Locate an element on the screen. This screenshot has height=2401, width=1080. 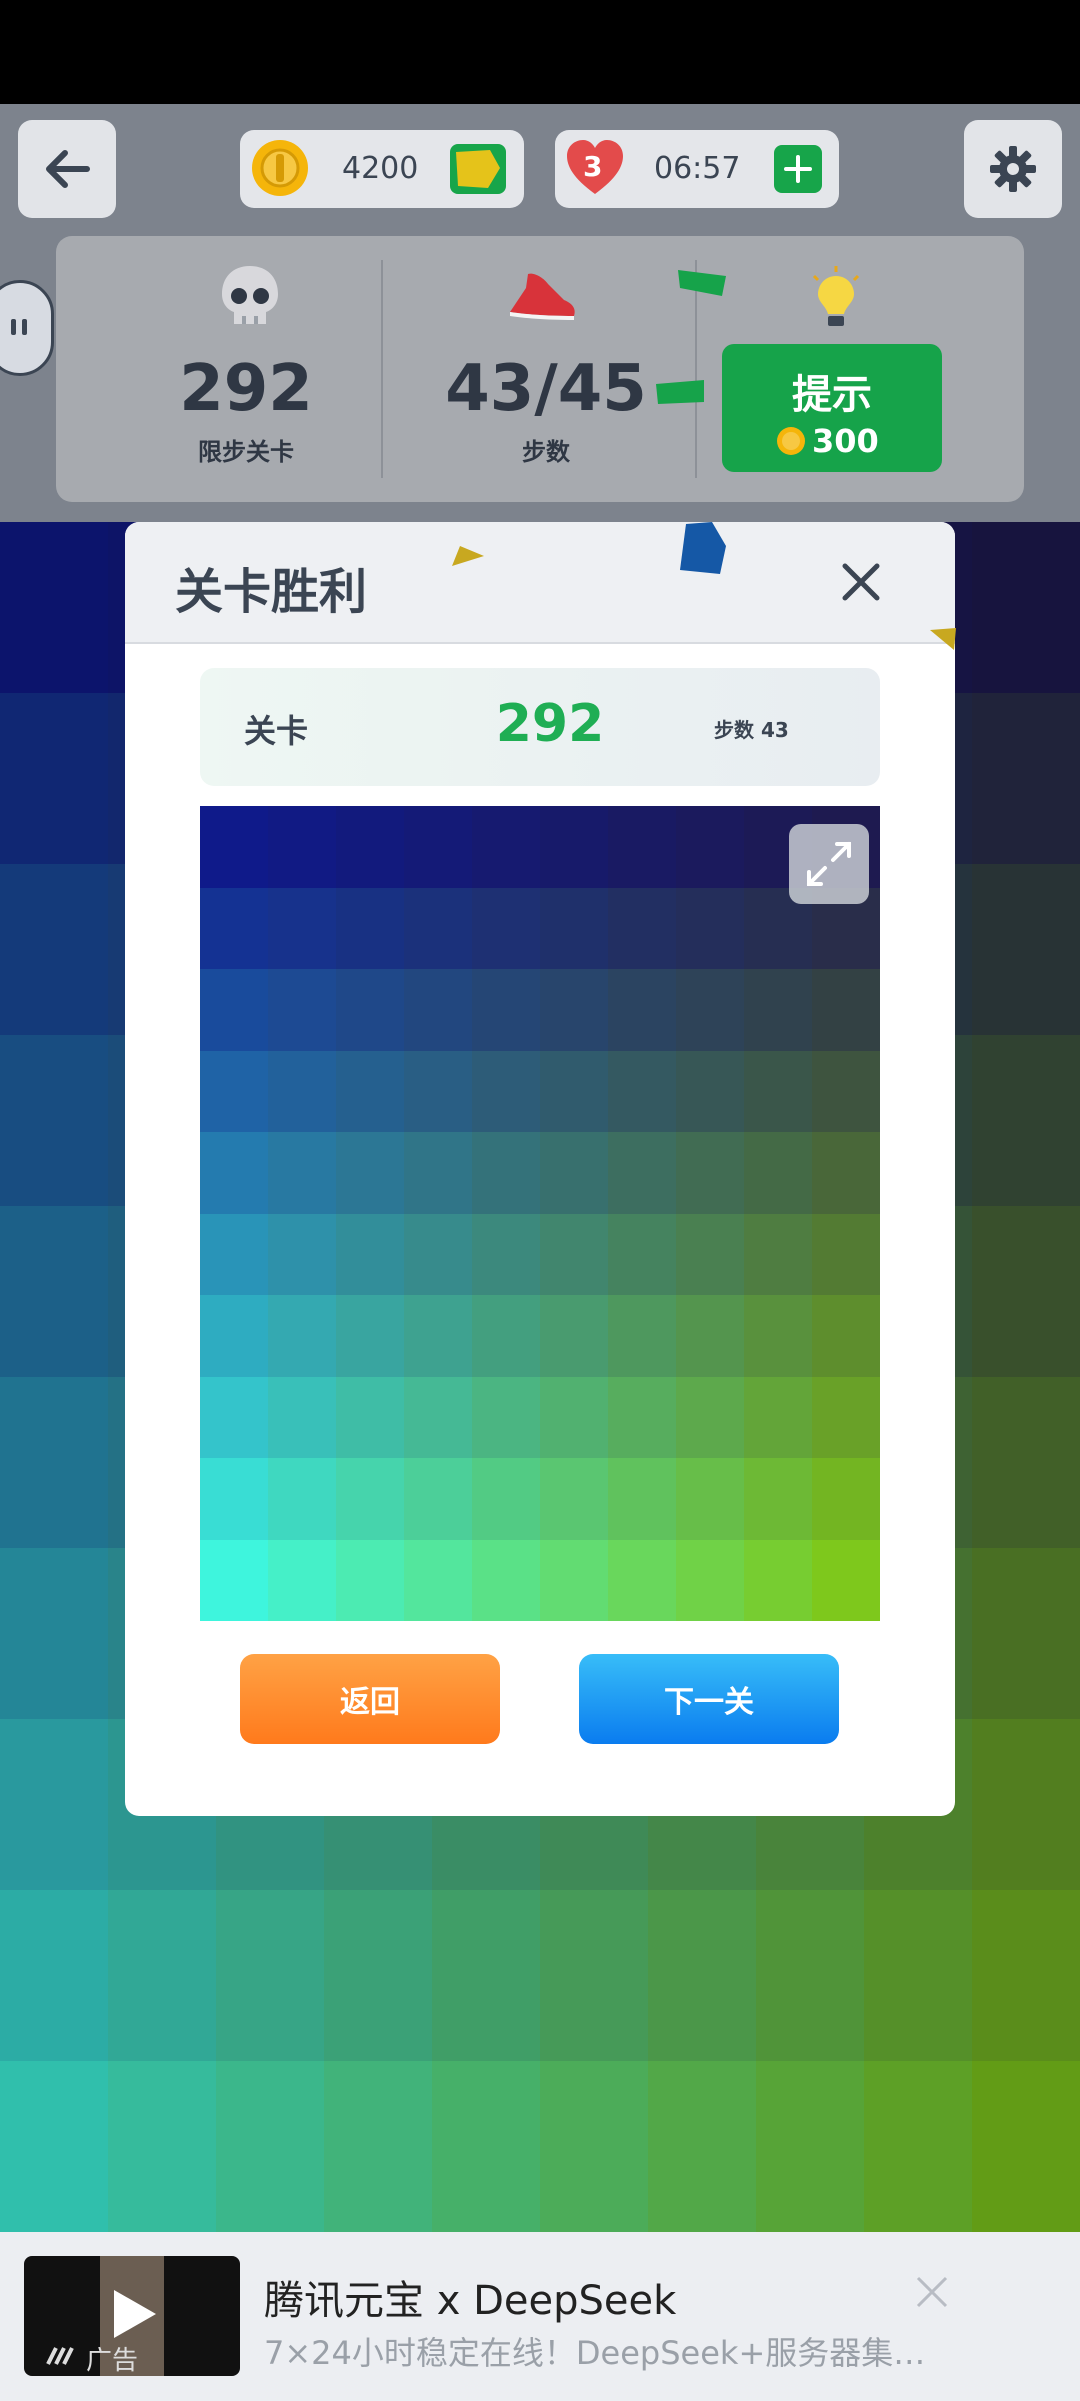
back-arrow-button is located at coordinates (67, 169).